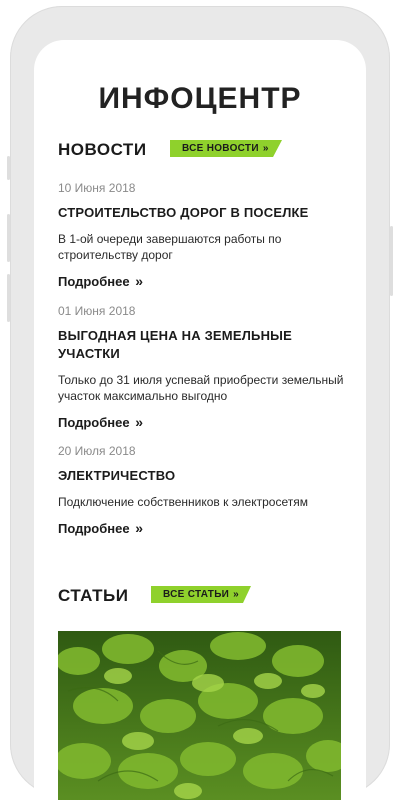  I want to click on news-title: ВЫГОДНАЯ ЦЕНА НА ЗЕМЕЛЬНЫЕ УЧАСТКИ, so click(203, 345).